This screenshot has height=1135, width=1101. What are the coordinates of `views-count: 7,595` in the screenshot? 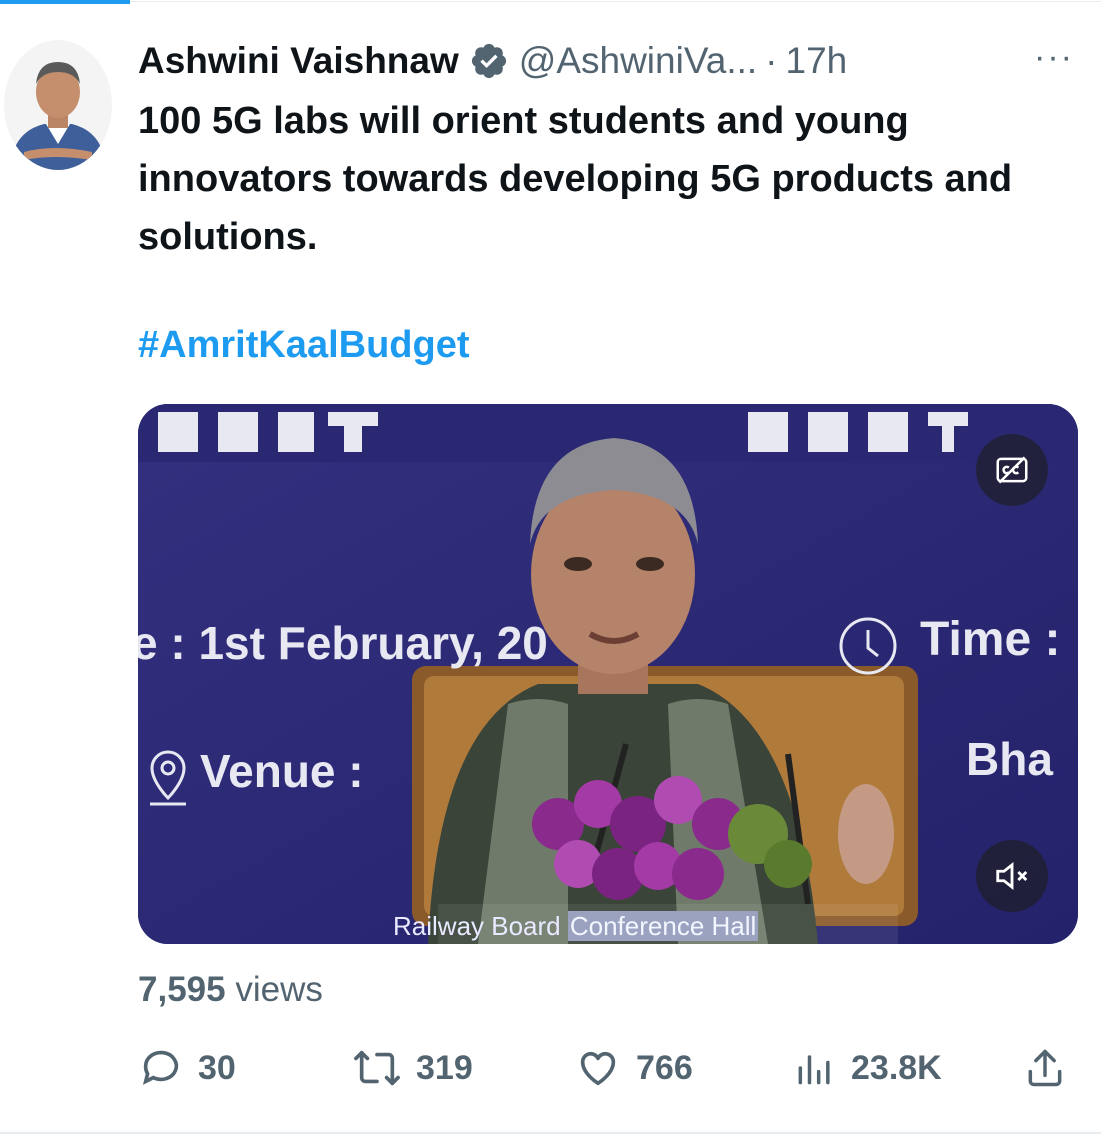 It's located at (182, 989).